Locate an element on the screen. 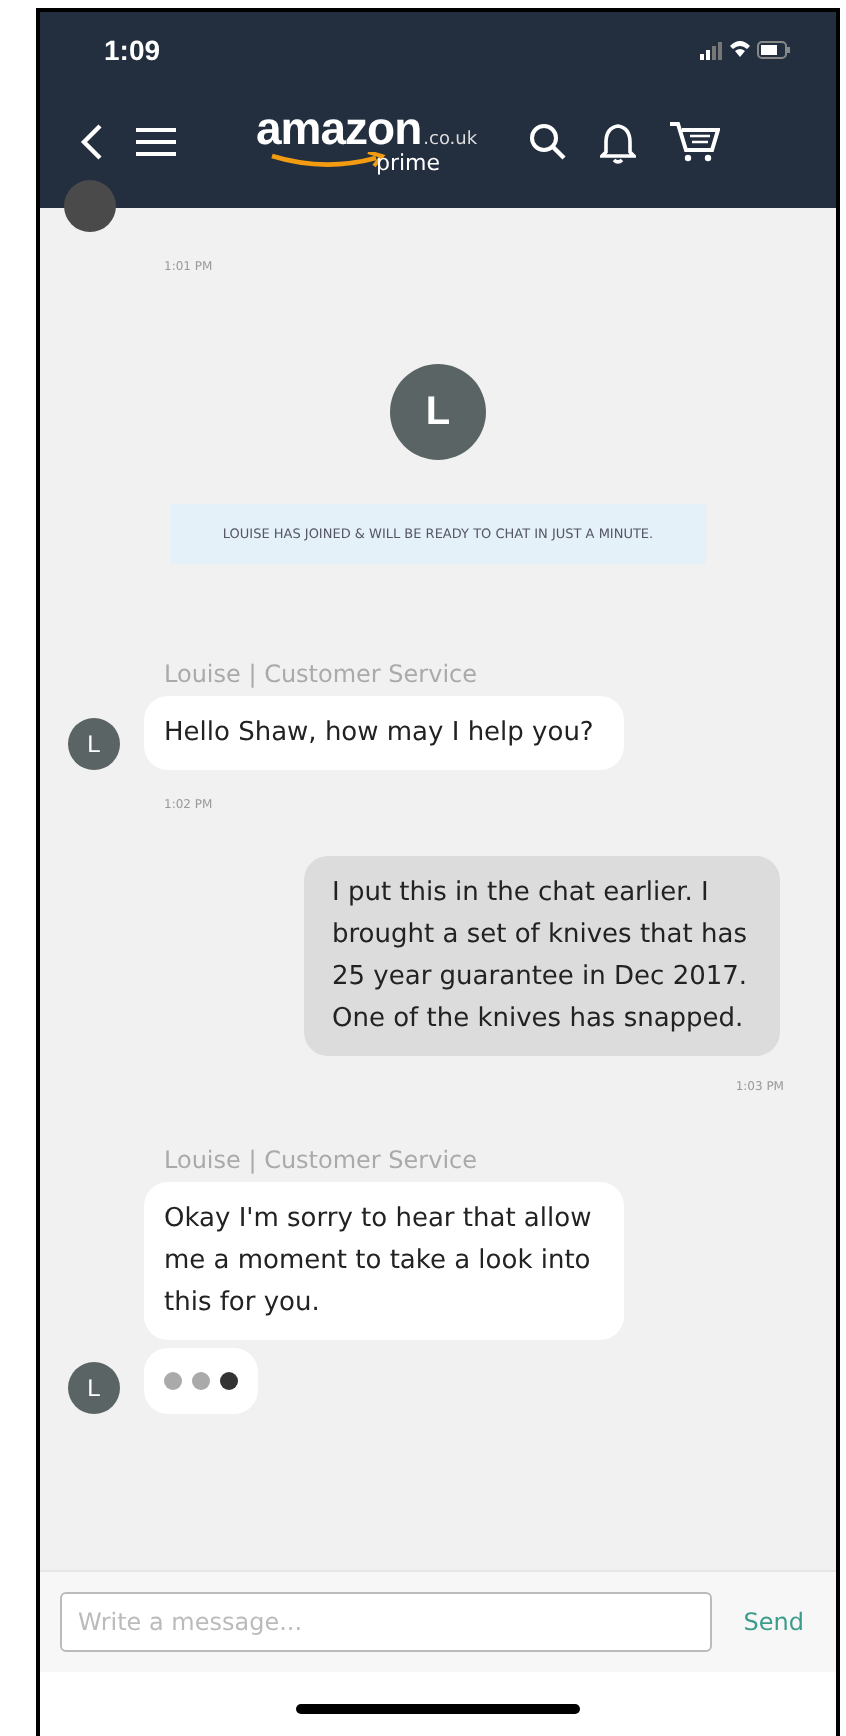 The width and height of the screenshot is (846, 1736). bell-icon is located at coordinates (618, 142).